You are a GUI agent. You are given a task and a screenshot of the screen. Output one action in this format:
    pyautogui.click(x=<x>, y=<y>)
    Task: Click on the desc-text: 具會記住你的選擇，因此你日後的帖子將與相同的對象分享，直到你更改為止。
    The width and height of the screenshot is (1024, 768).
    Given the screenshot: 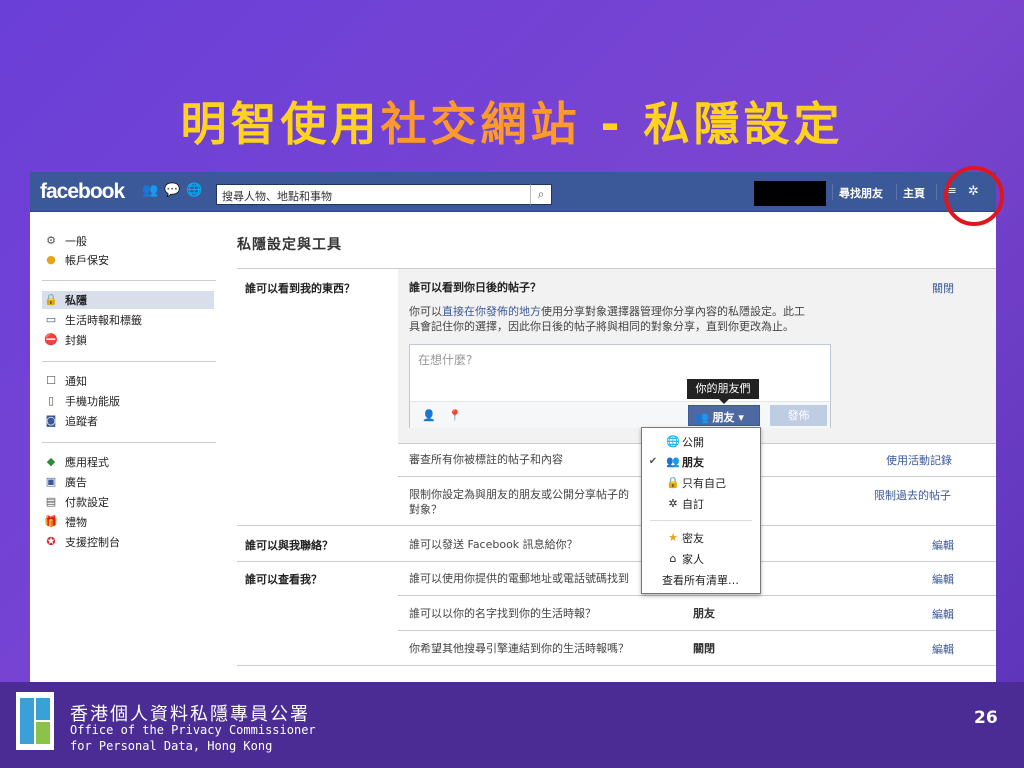 What is the action you would take?
    pyautogui.click(x=601, y=326)
    